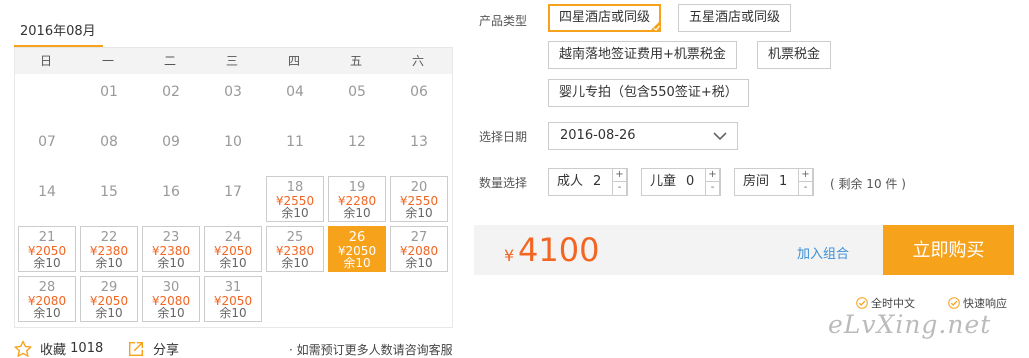 The height and width of the screenshot is (358, 1029). What do you see at coordinates (597, 181) in the screenshot?
I see `adult-value: 2` at bounding box center [597, 181].